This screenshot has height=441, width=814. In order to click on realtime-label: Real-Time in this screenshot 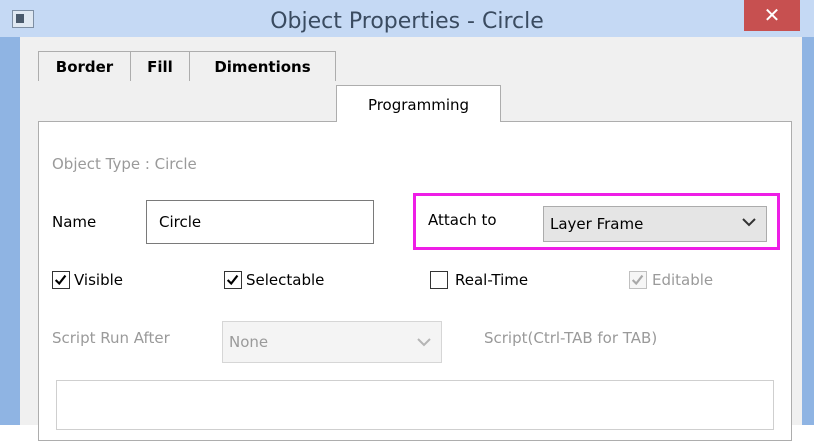, I will do `click(492, 280)`.